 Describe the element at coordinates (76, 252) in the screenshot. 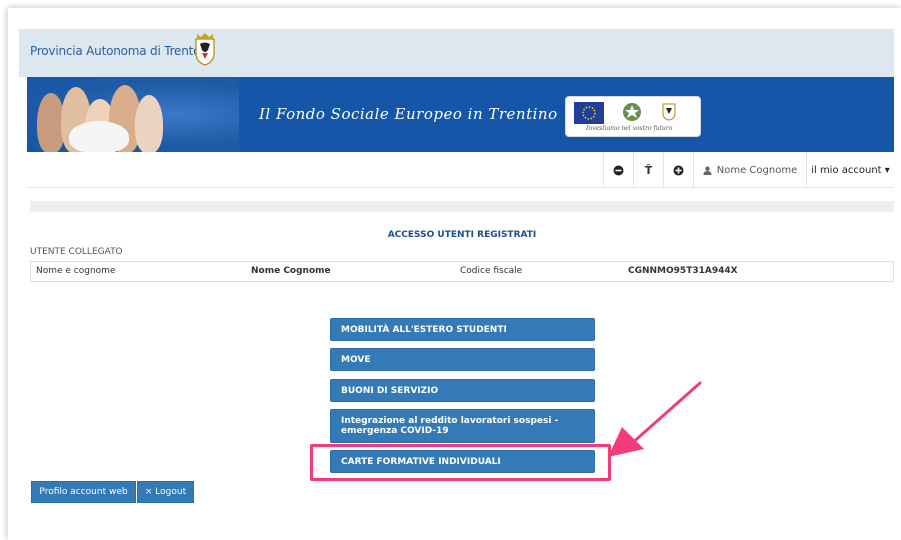

I see `user-section-label: UTENTE COLLEGATO` at that location.